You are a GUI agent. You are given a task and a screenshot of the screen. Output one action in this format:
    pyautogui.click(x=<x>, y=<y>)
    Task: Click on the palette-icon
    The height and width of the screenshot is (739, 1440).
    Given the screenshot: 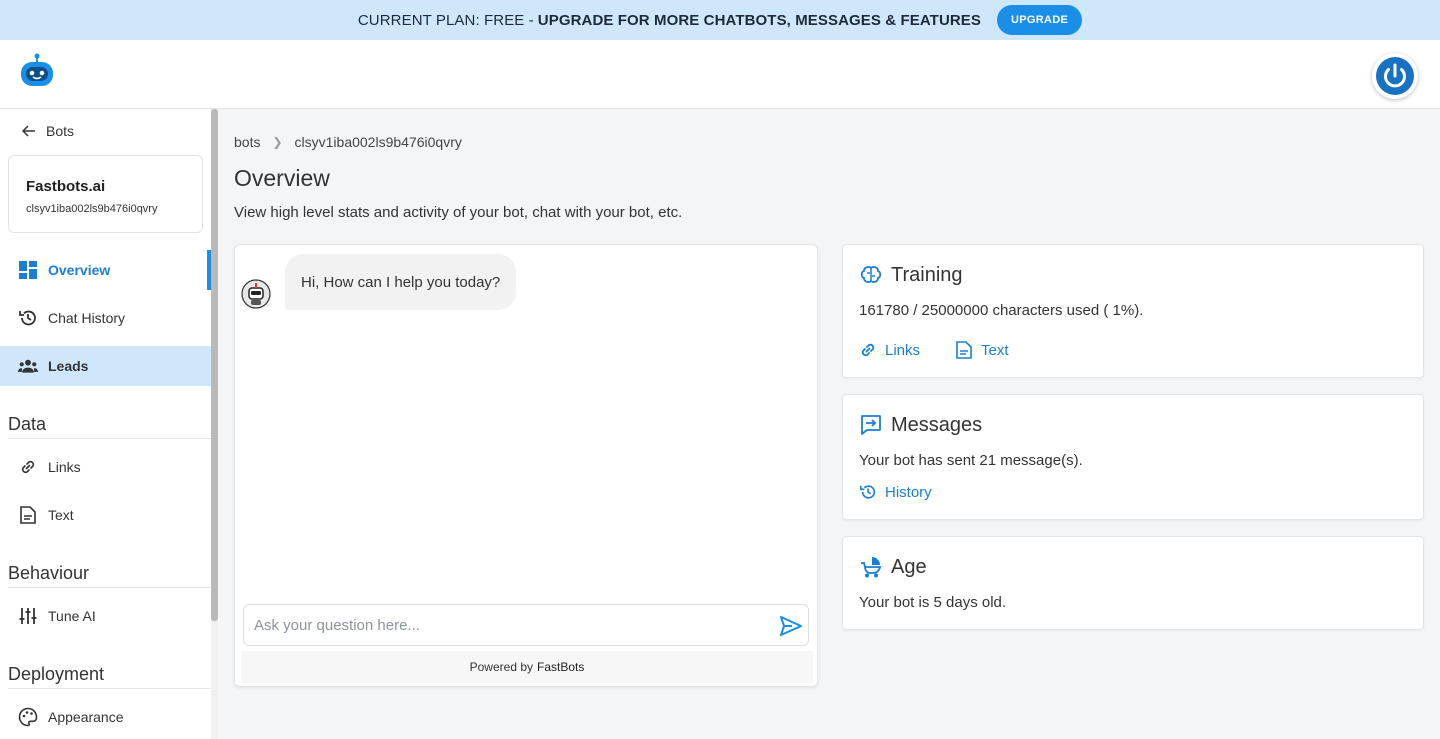 What is the action you would take?
    pyautogui.click(x=28, y=717)
    